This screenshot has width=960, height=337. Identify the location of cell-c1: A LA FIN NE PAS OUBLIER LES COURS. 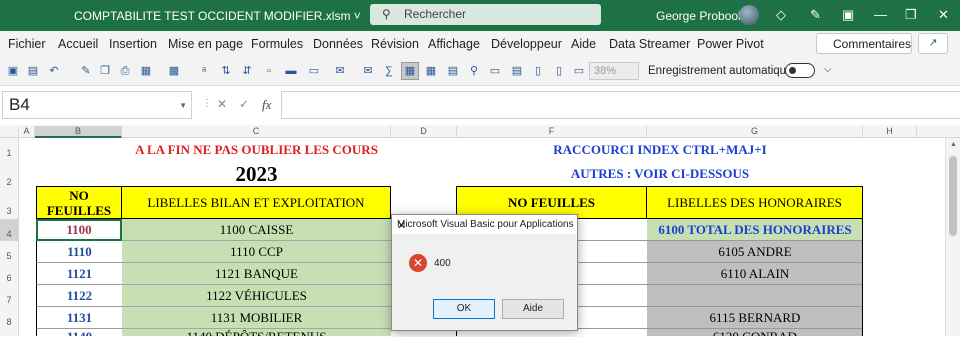
(256, 150).